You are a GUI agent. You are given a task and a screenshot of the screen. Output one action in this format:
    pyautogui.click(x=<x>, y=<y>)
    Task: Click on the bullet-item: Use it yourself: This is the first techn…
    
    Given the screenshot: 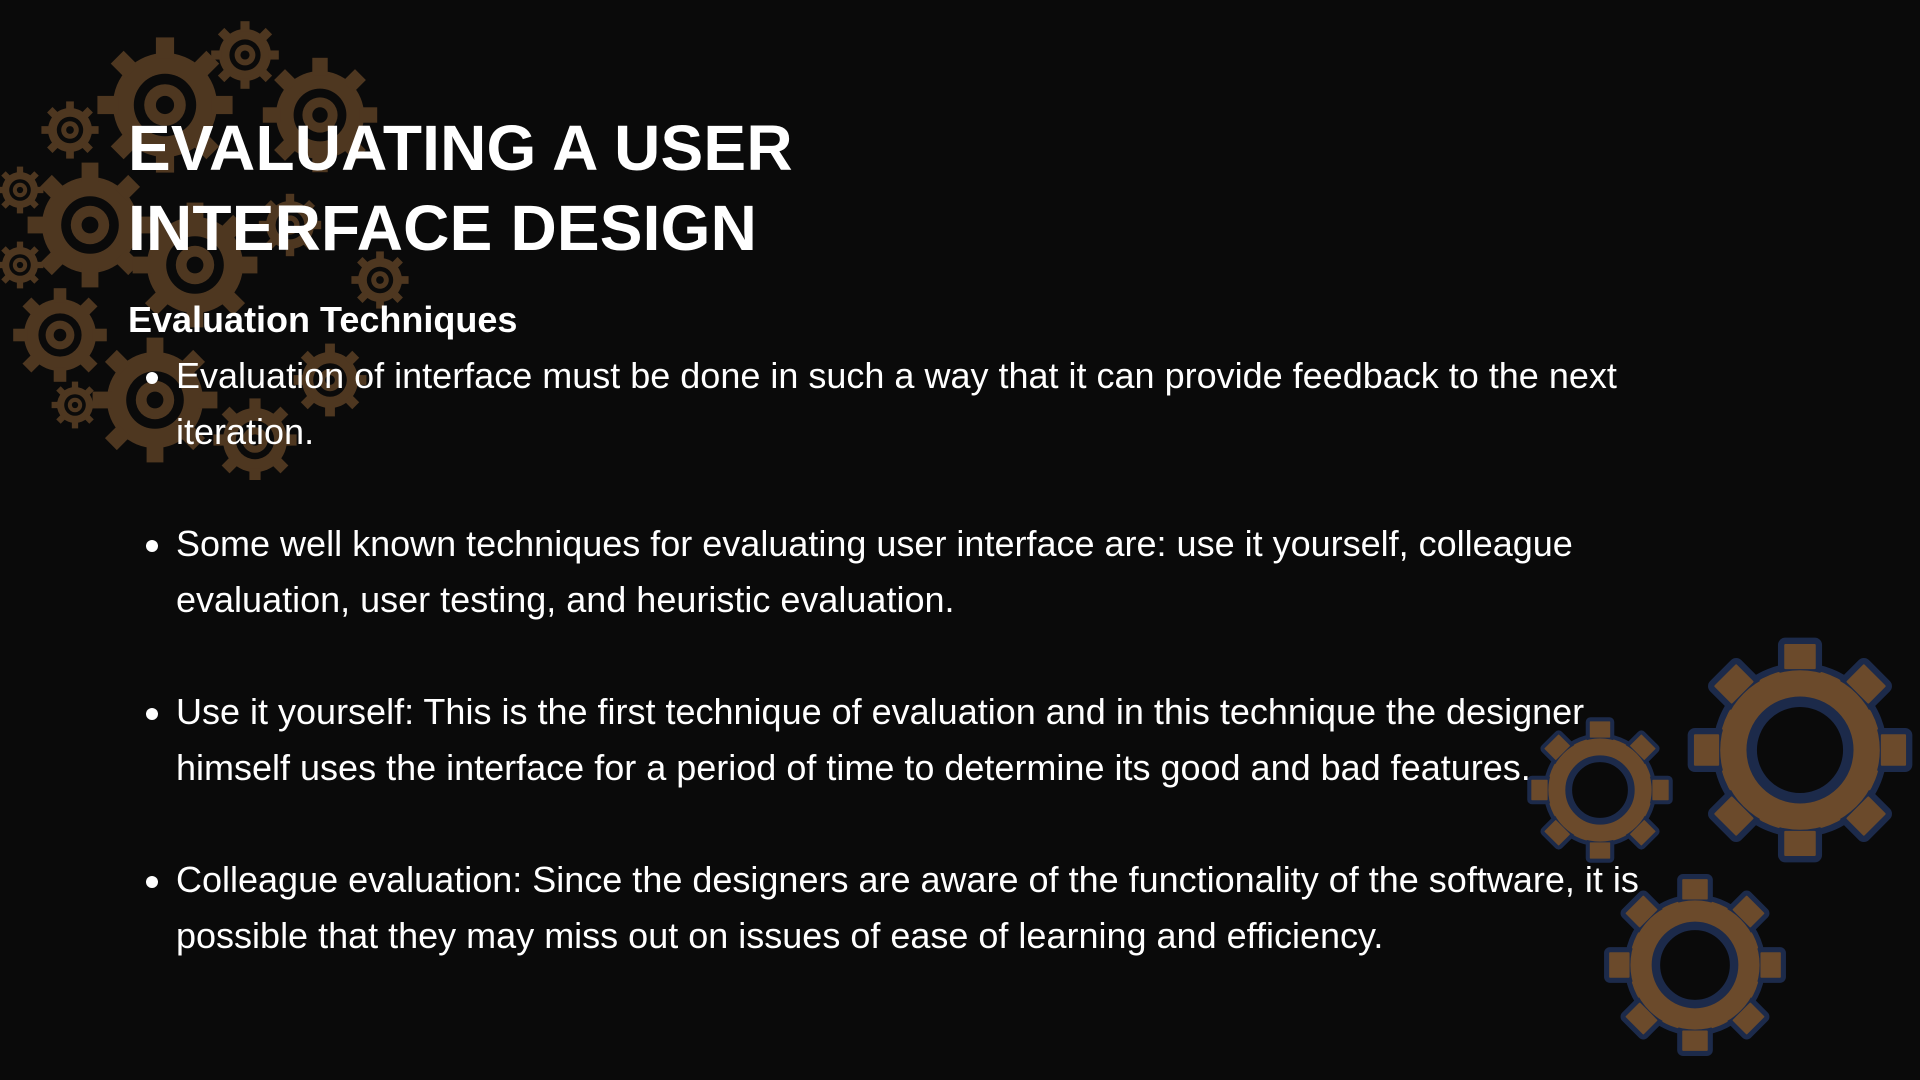 What is the action you would take?
    pyautogui.click(x=908, y=740)
    